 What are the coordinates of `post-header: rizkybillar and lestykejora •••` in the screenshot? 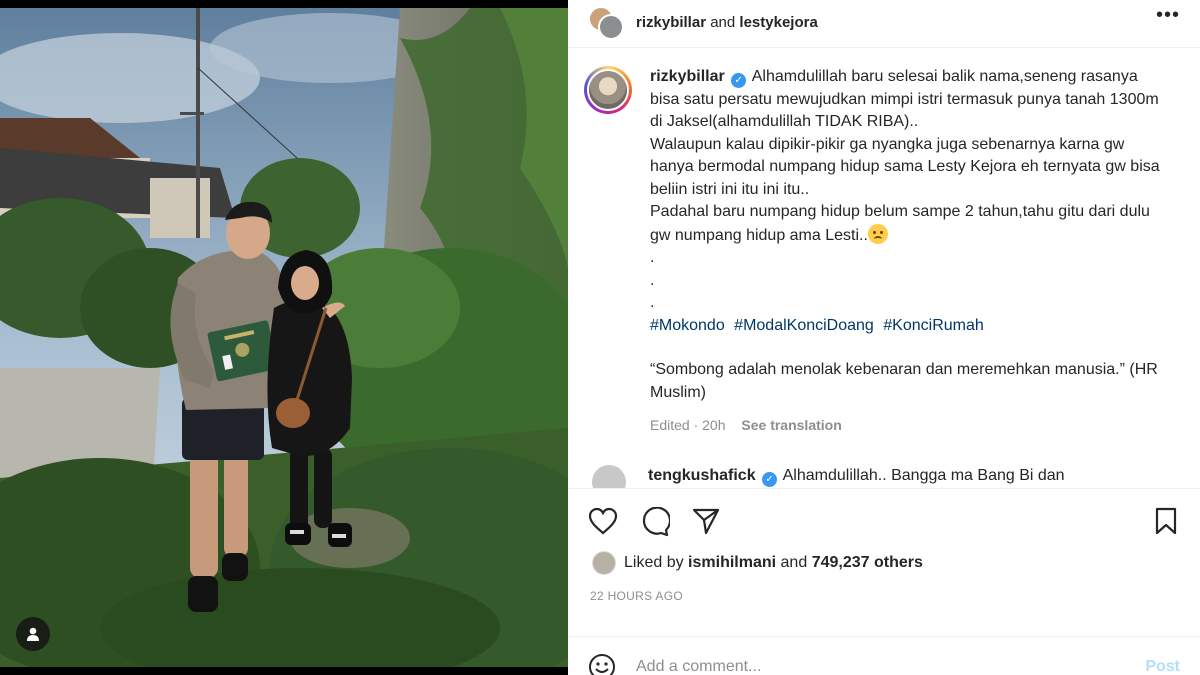 It's located at (884, 24).